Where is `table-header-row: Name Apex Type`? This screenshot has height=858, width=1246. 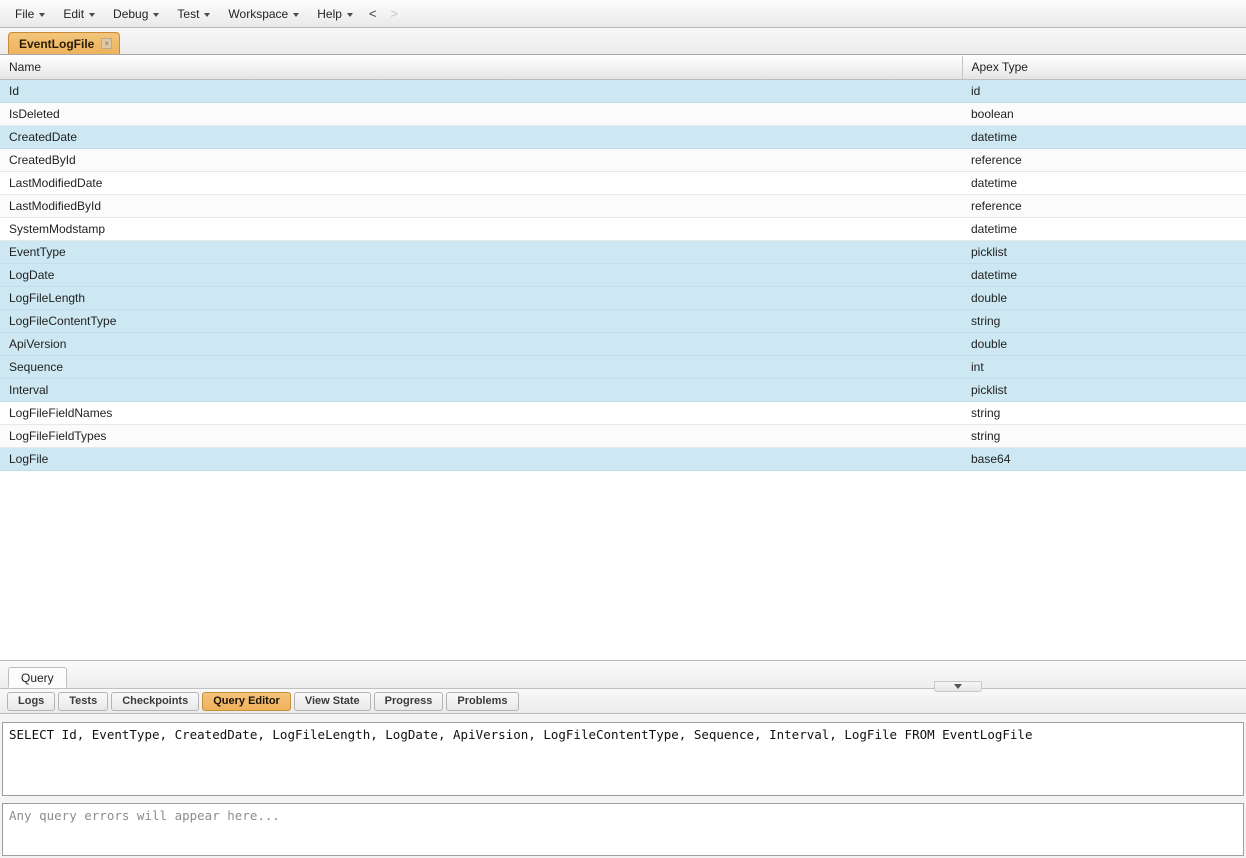 table-header-row: Name Apex Type is located at coordinates (623, 68).